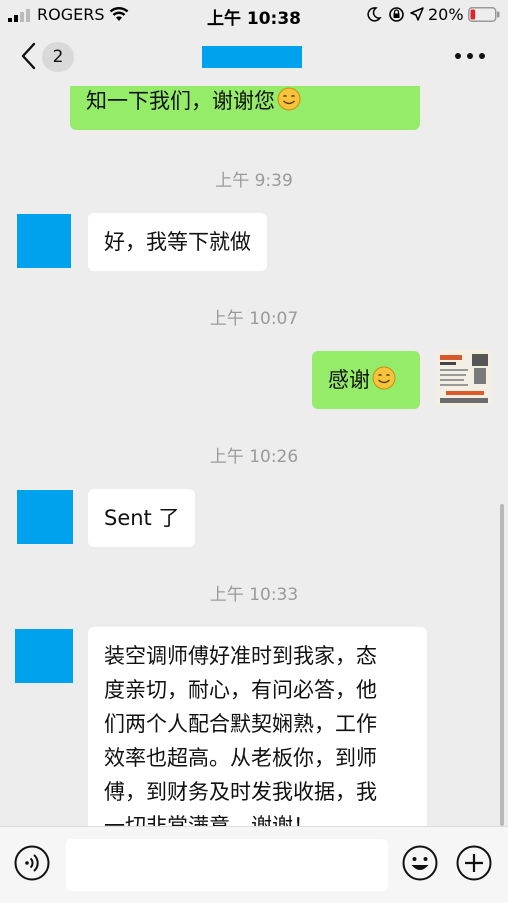  Describe the element at coordinates (240, 690) in the screenshot. I see `message-line: 度亲切，耐心，有问必答，他` at that location.